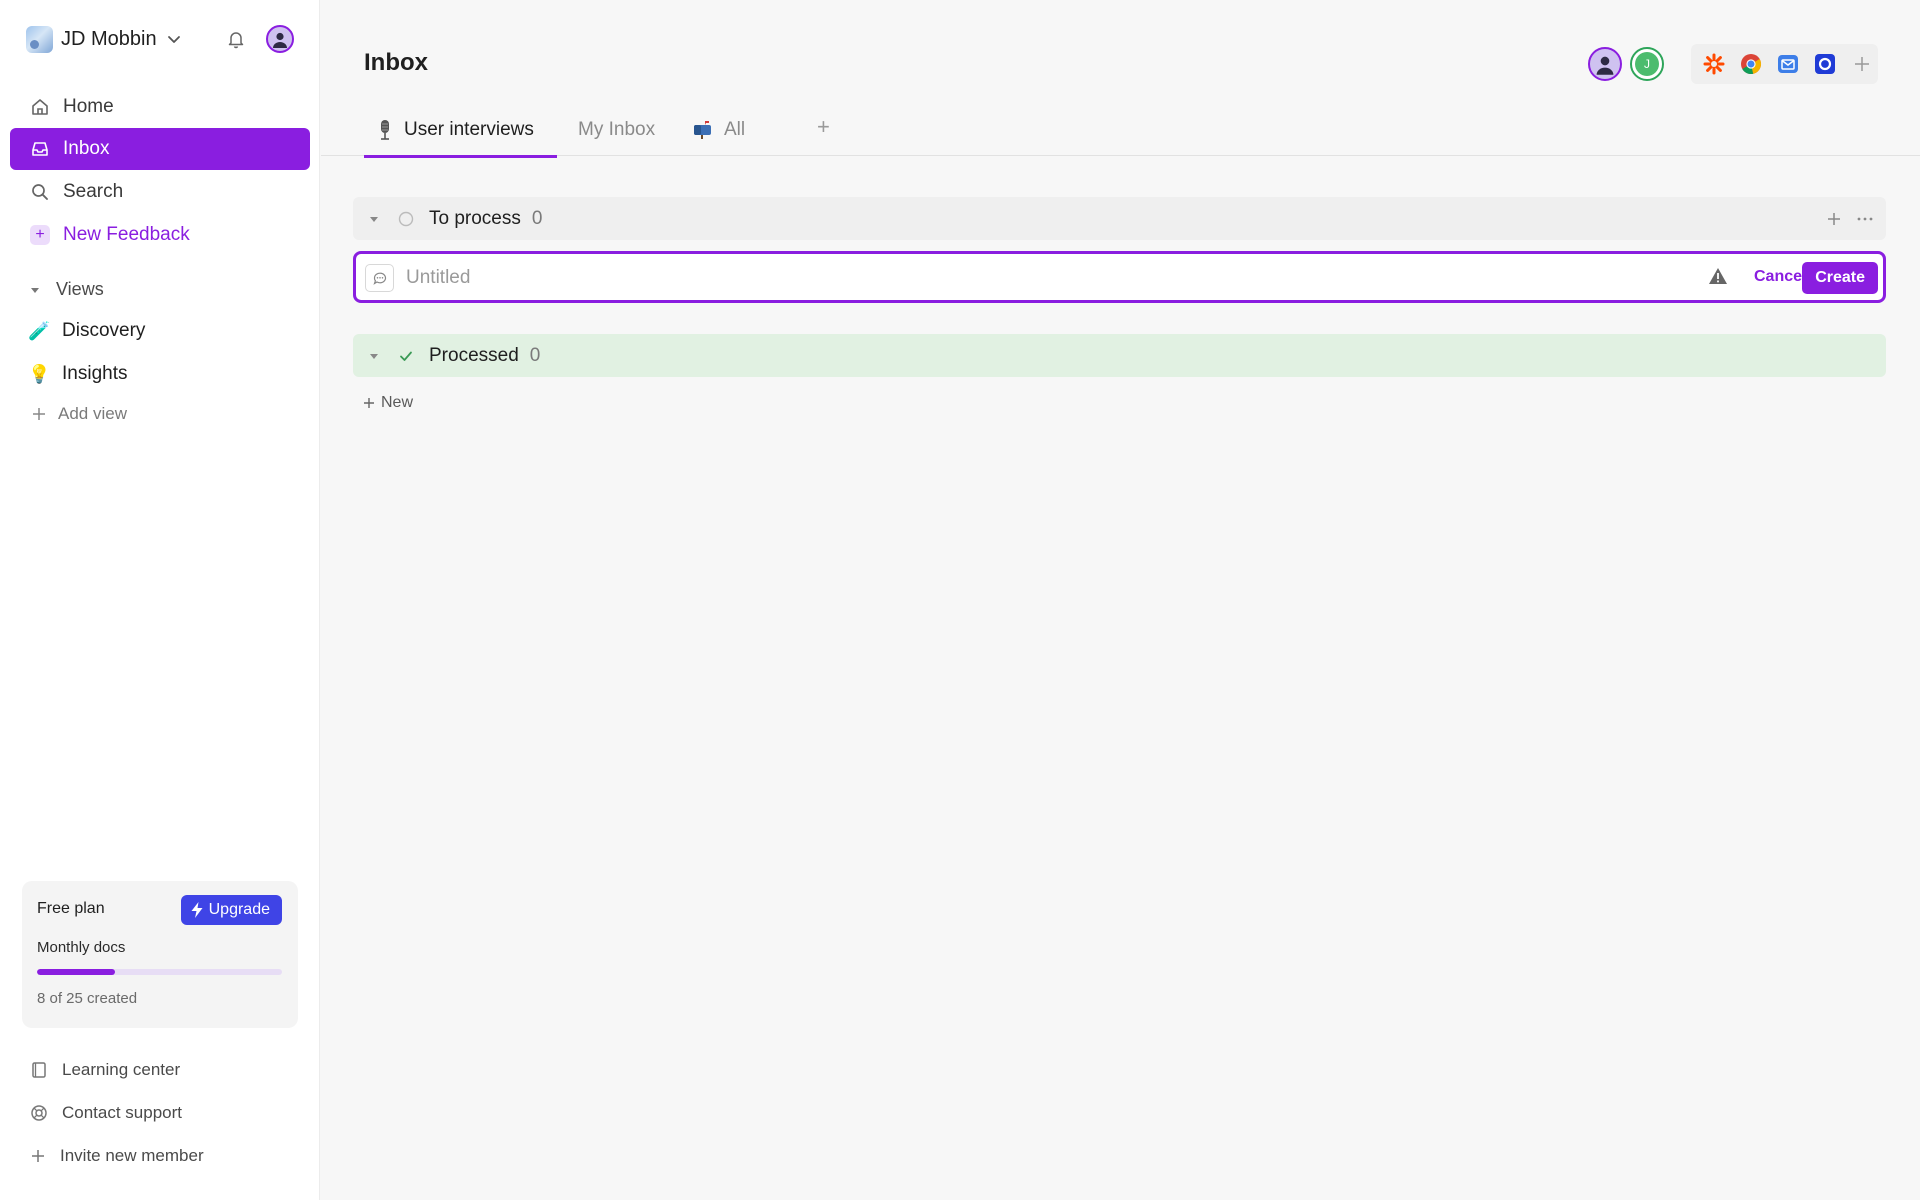  What do you see at coordinates (702, 130) in the screenshot?
I see `mailbox-icon` at bounding box center [702, 130].